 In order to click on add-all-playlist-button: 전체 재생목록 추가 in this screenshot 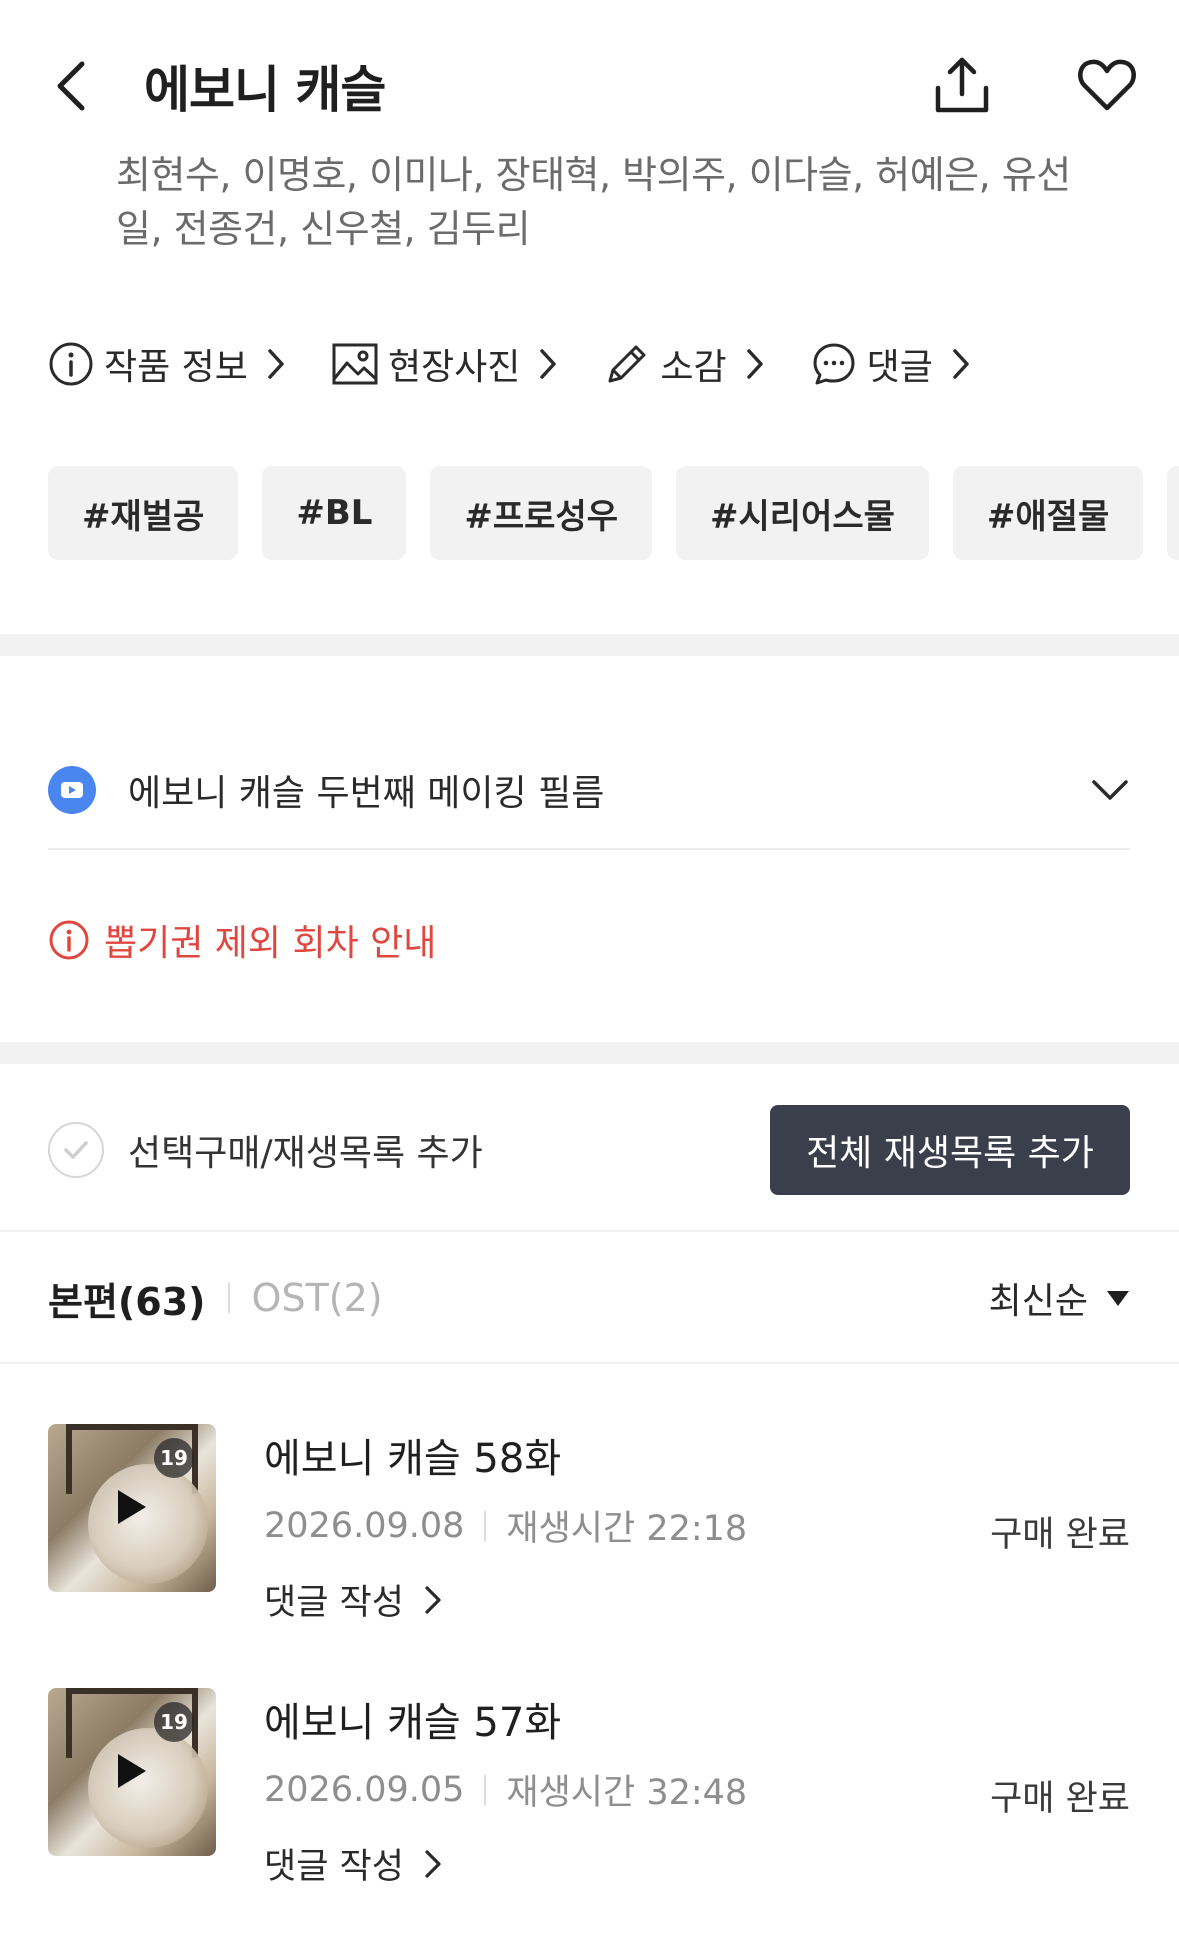, I will do `click(950, 1150)`.